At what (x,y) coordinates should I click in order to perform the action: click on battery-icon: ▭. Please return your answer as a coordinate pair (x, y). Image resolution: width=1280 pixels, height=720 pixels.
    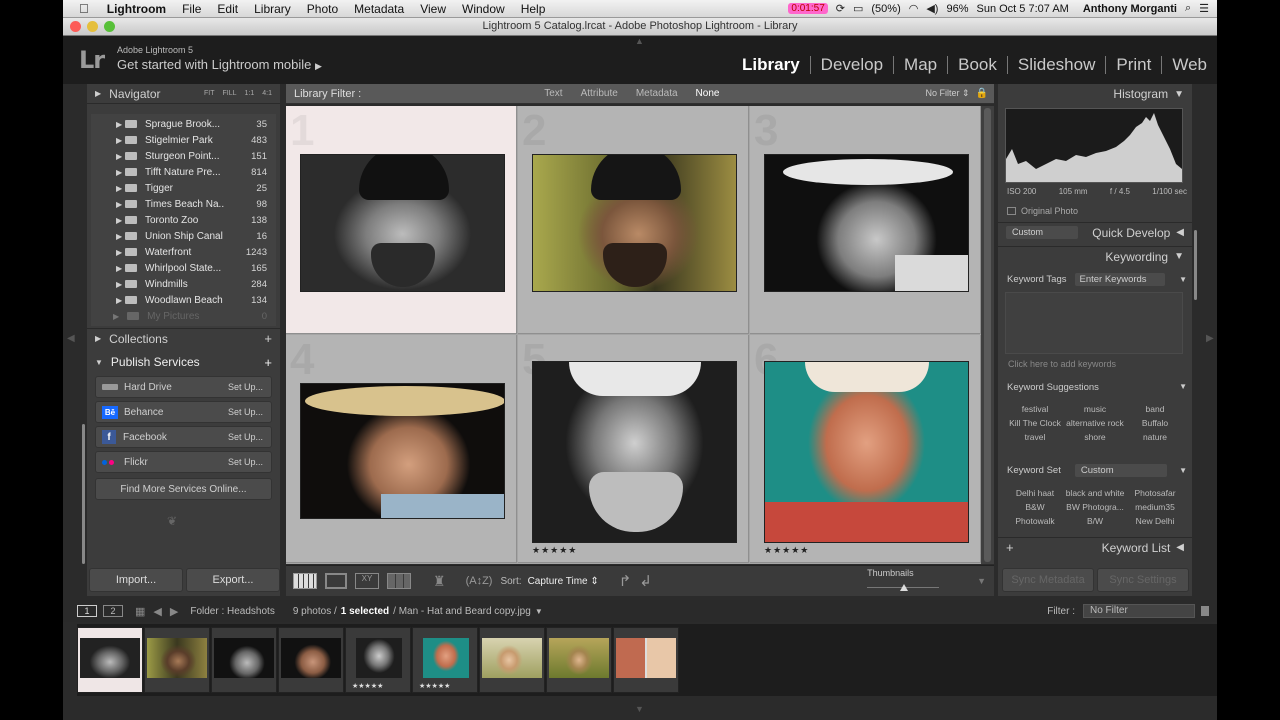
    Looking at the image, I should click on (858, 8).